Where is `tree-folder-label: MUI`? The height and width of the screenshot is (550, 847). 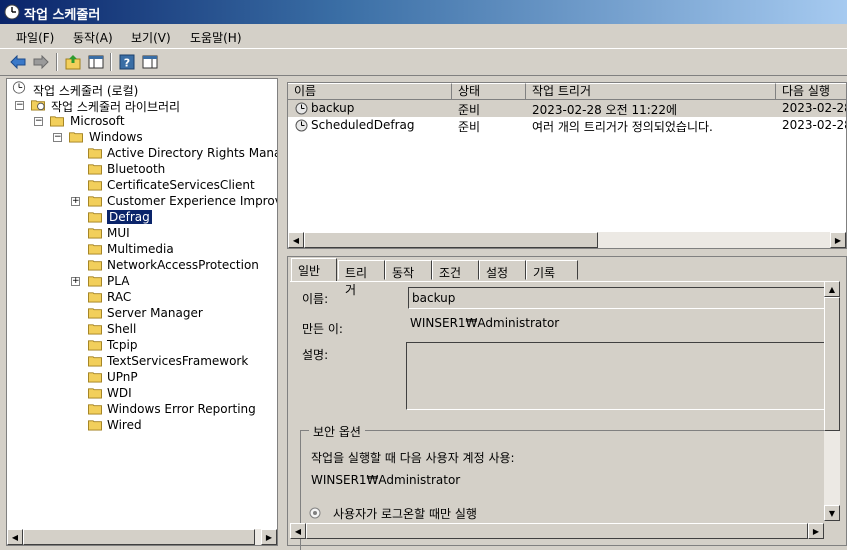
tree-folder-label: MUI is located at coordinates (118, 233).